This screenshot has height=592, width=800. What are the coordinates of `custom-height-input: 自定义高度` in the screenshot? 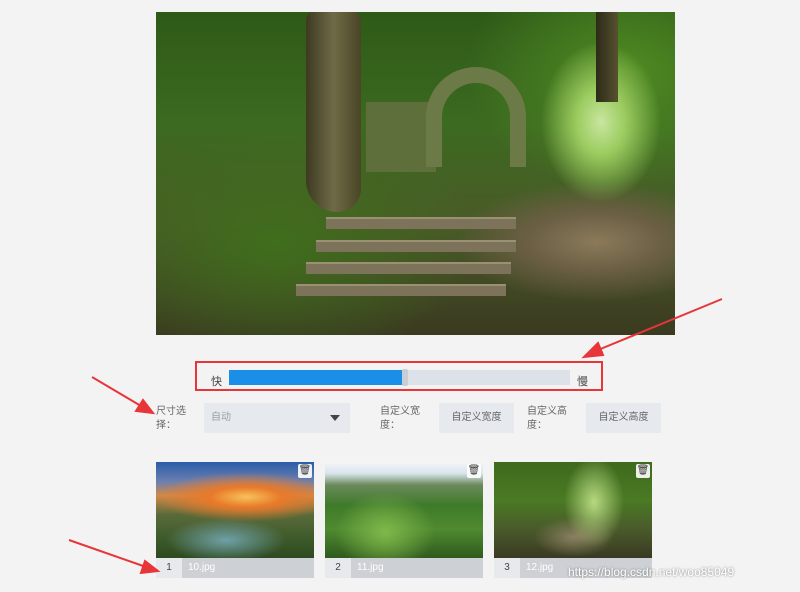 It's located at (623, 418).